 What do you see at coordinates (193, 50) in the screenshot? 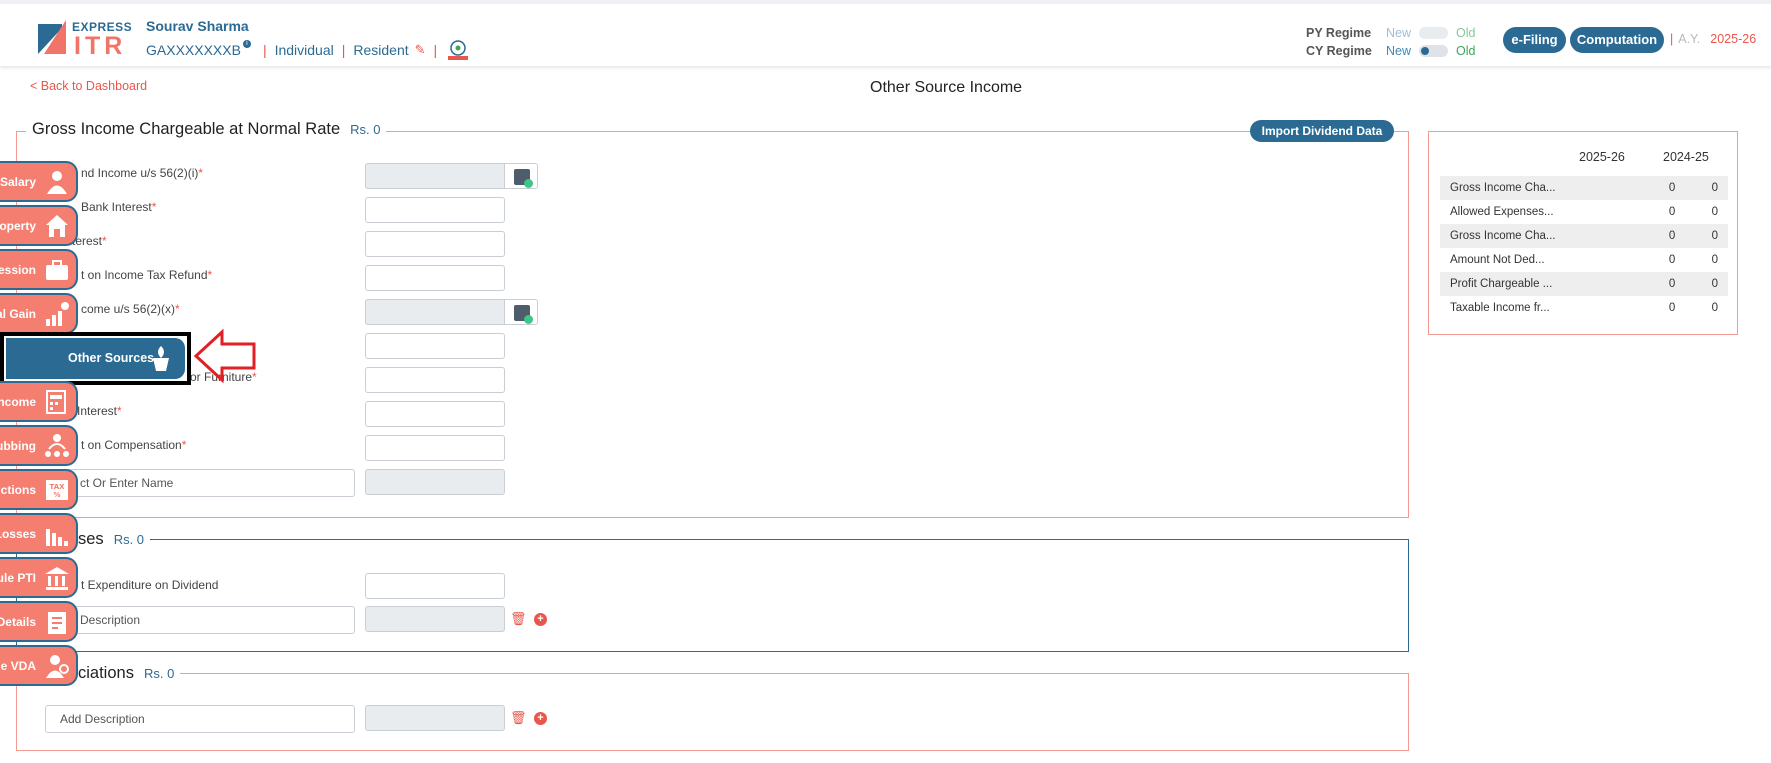
I see `pan-number: GAXXXXXXXB` at bounding box center [193, 50].